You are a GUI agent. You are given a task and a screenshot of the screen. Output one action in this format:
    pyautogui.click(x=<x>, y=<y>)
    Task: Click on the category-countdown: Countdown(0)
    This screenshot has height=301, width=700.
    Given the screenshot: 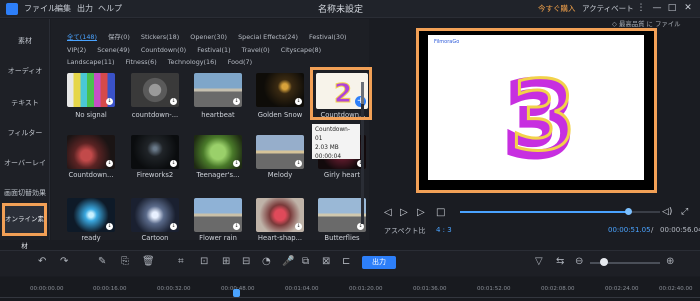 What is the action you would take?
    pyautogui.click(x=163, y=50)
    